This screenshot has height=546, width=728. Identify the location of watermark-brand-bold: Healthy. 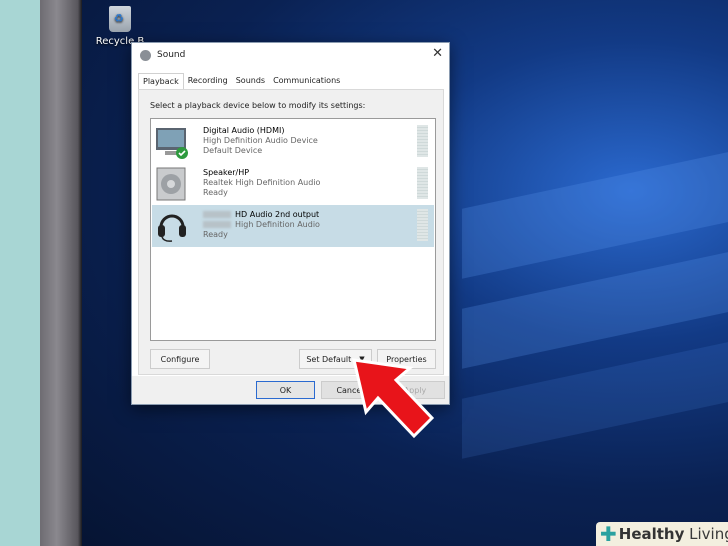
(651, 534).